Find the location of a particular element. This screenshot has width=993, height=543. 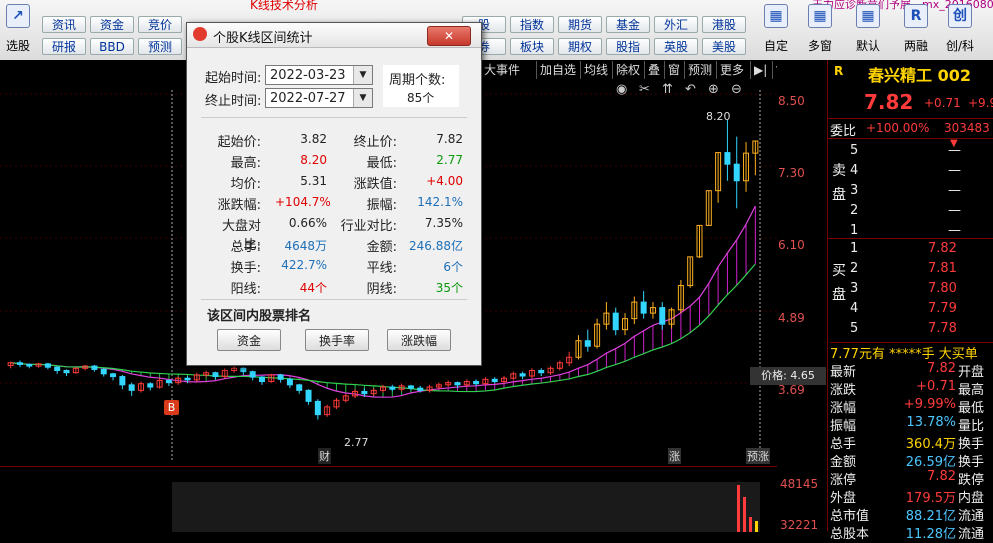

toolbar-button: 期权 is located at coordinates (580, 46).